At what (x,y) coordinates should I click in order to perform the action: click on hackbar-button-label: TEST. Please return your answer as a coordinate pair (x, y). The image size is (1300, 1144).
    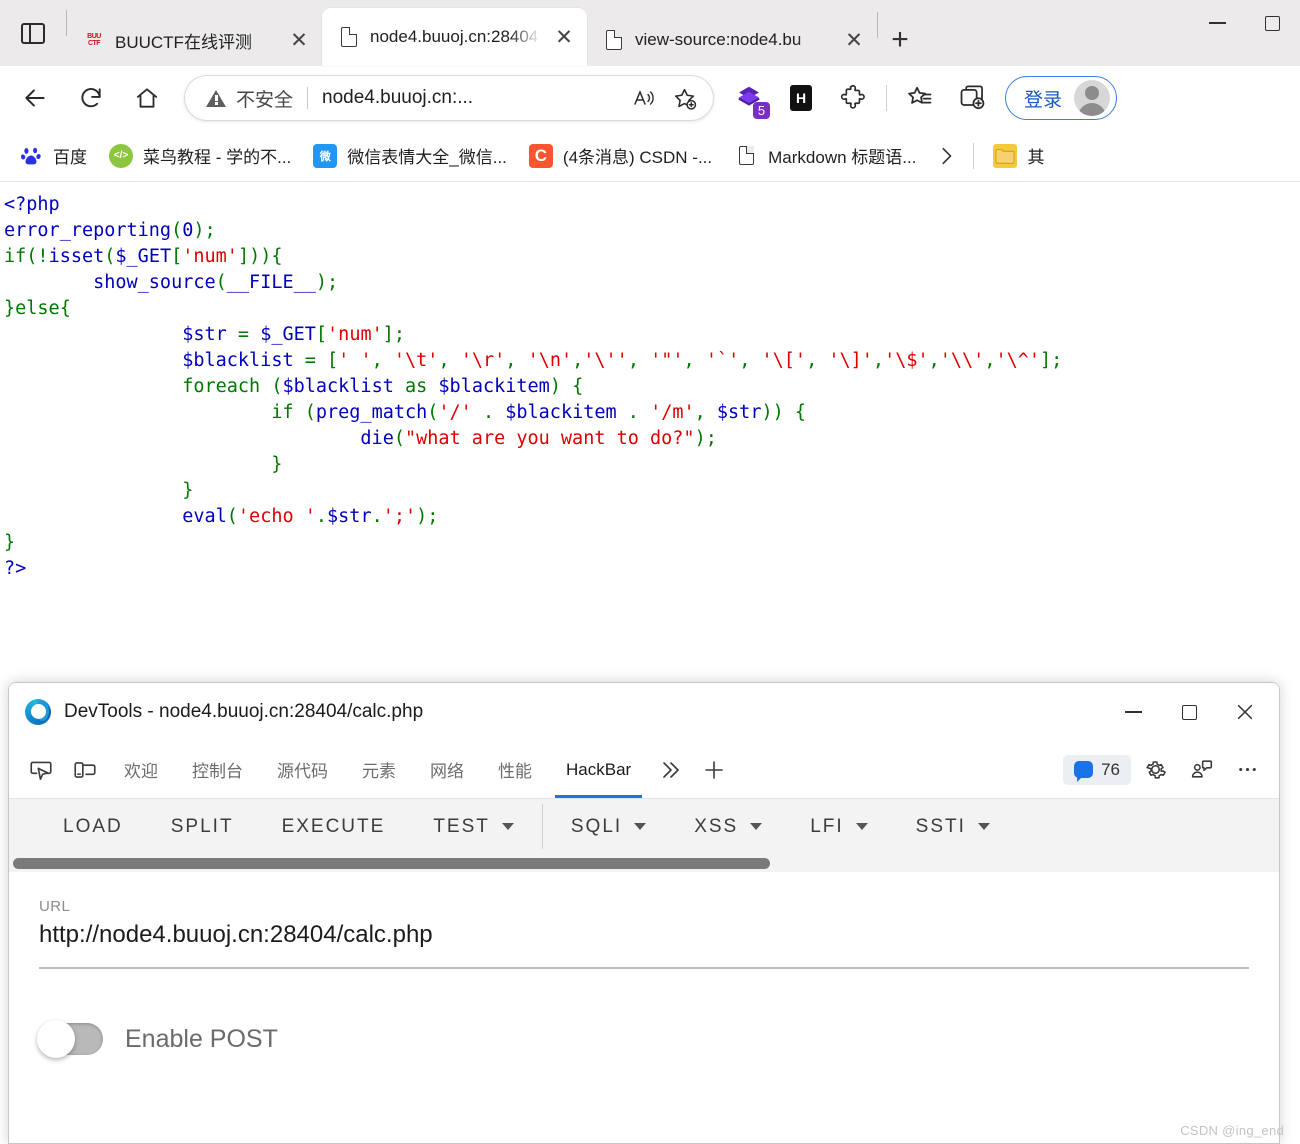
    Looking at the image, I should click on (461, 826).